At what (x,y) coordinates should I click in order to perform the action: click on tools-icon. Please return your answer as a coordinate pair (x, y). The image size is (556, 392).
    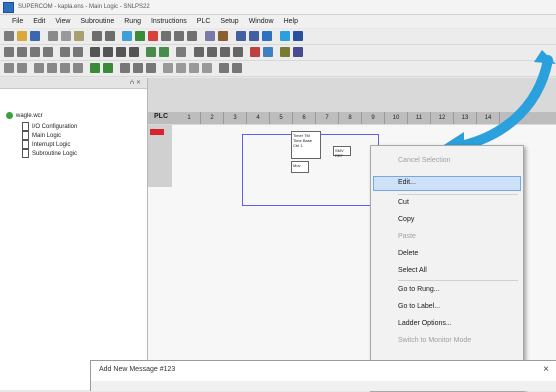
    Looking at the image, I should click on (223, 36).